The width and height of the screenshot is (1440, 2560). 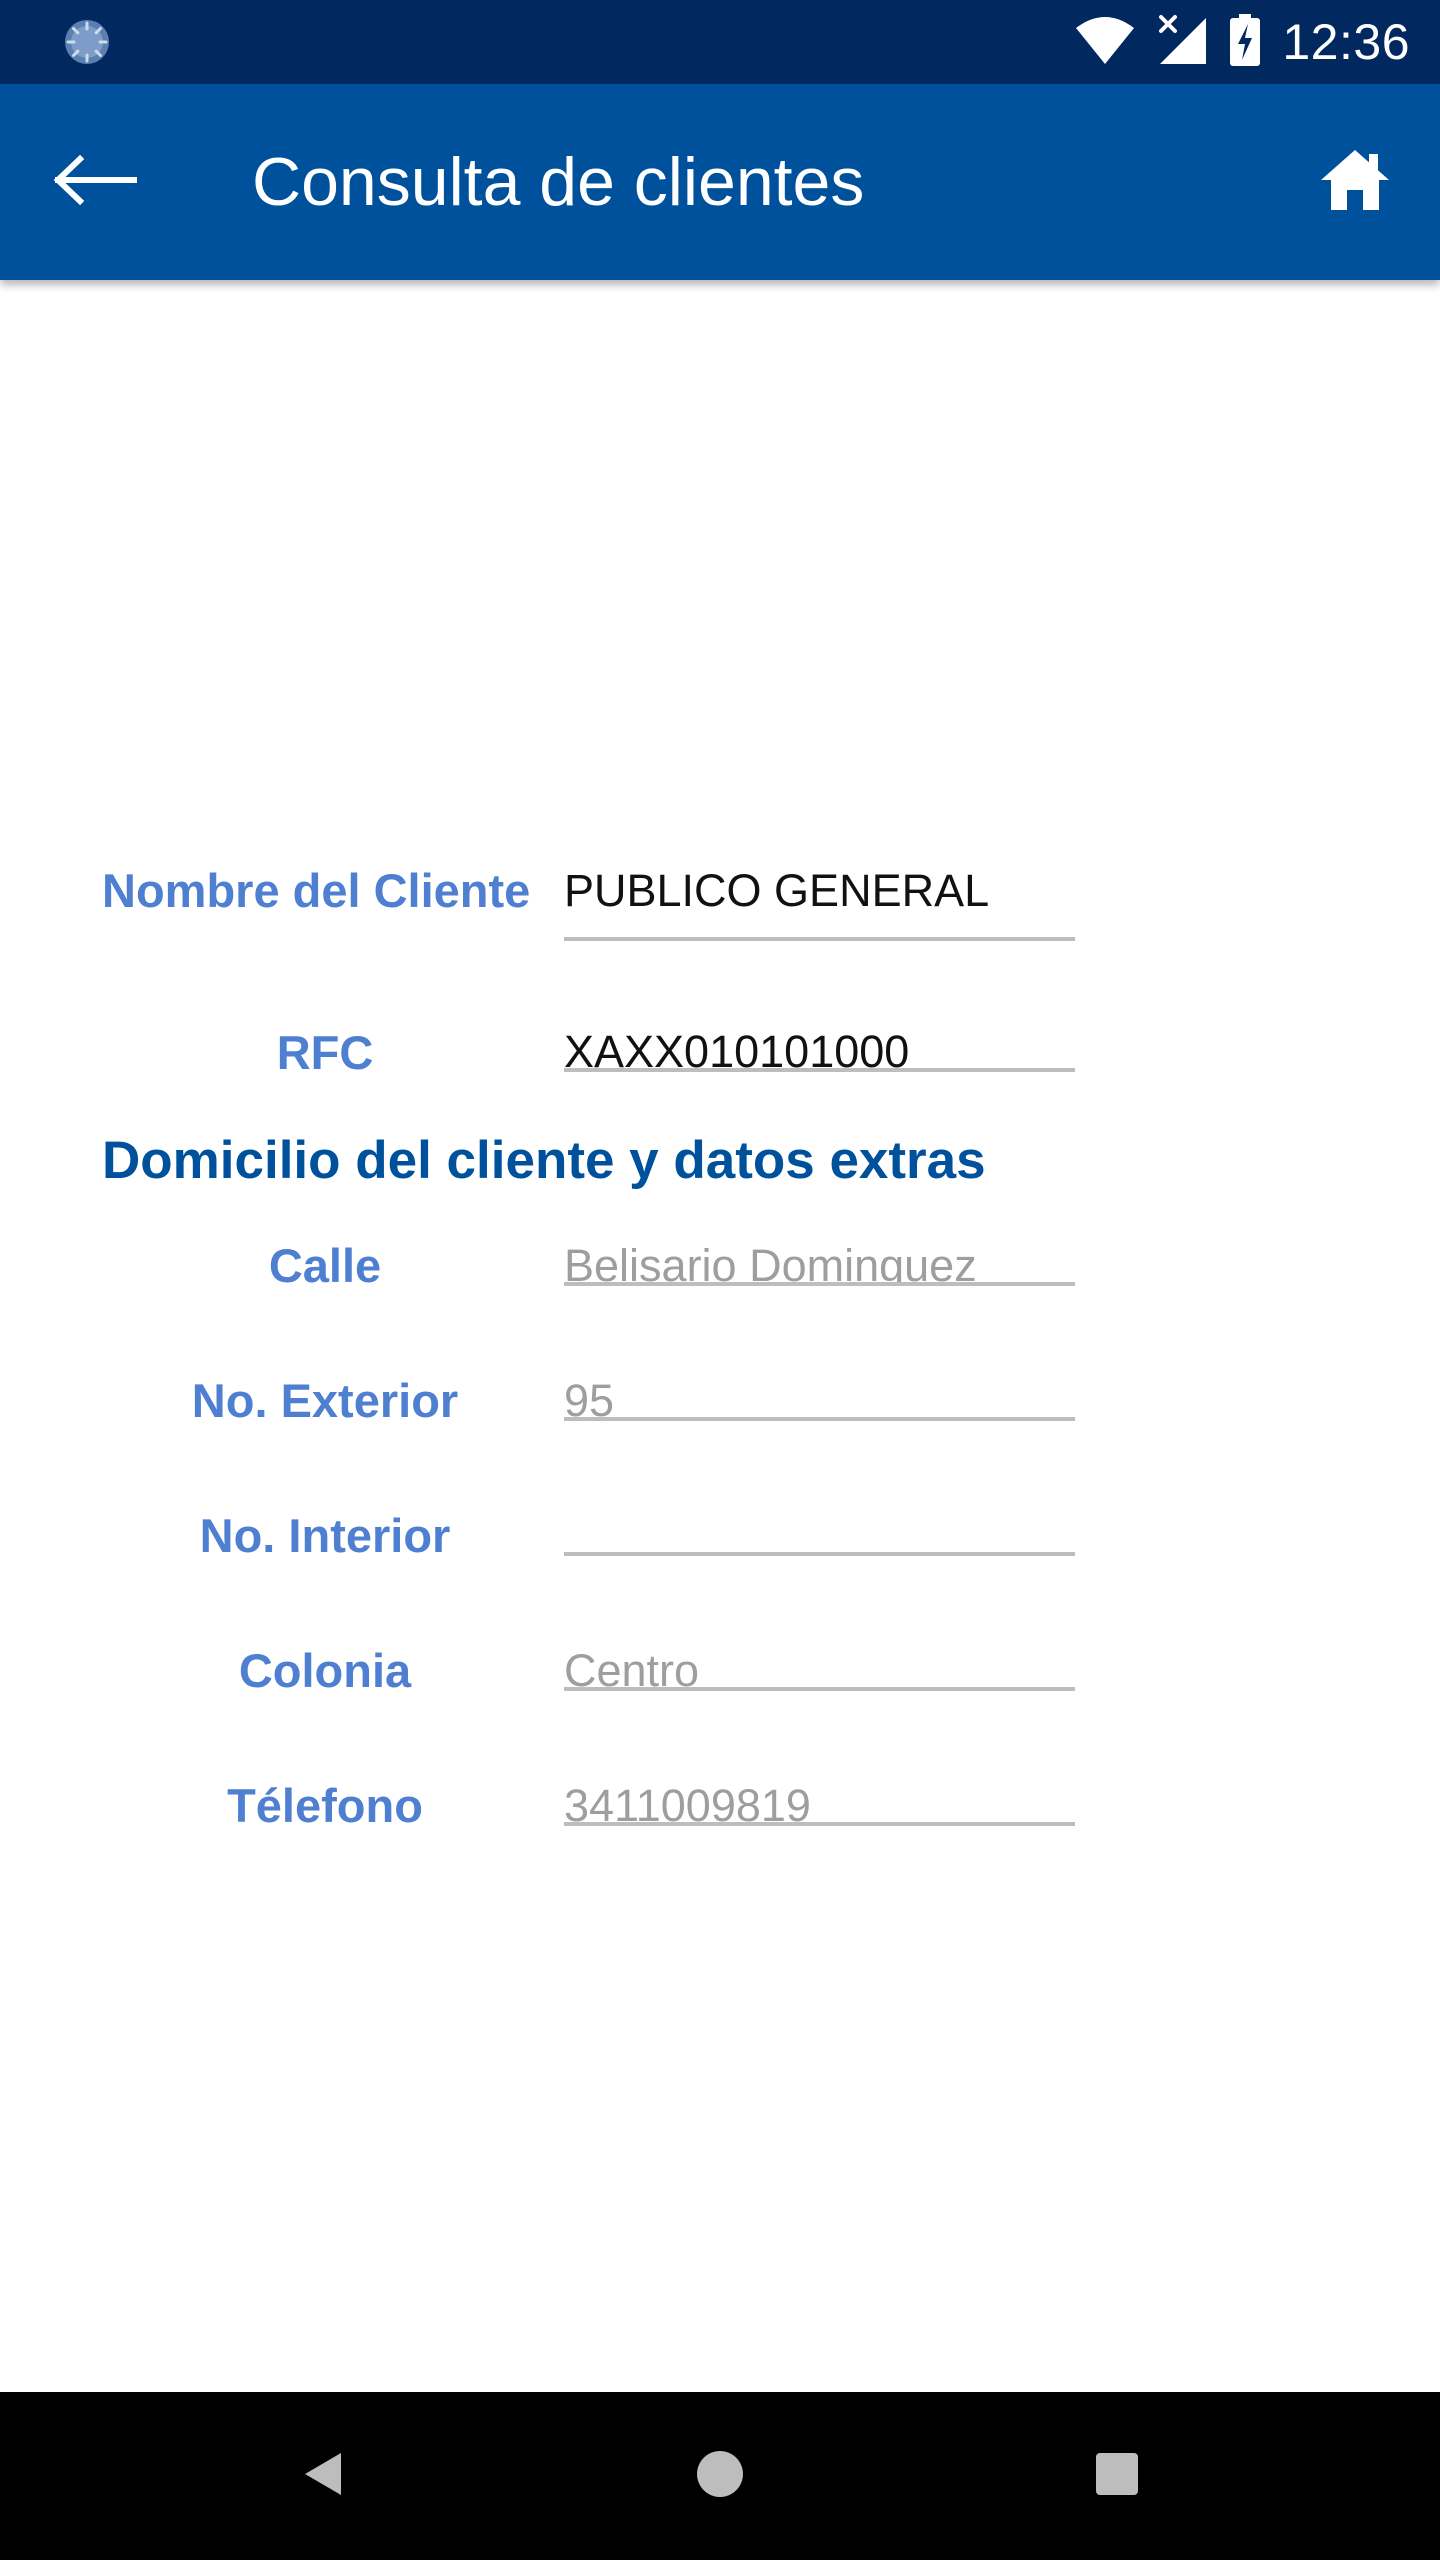 What do you see at coordinates (819, 1049) in the screenshot?
I see `rfc-field: XAXX010101000` at bounding box center [819, 1049].